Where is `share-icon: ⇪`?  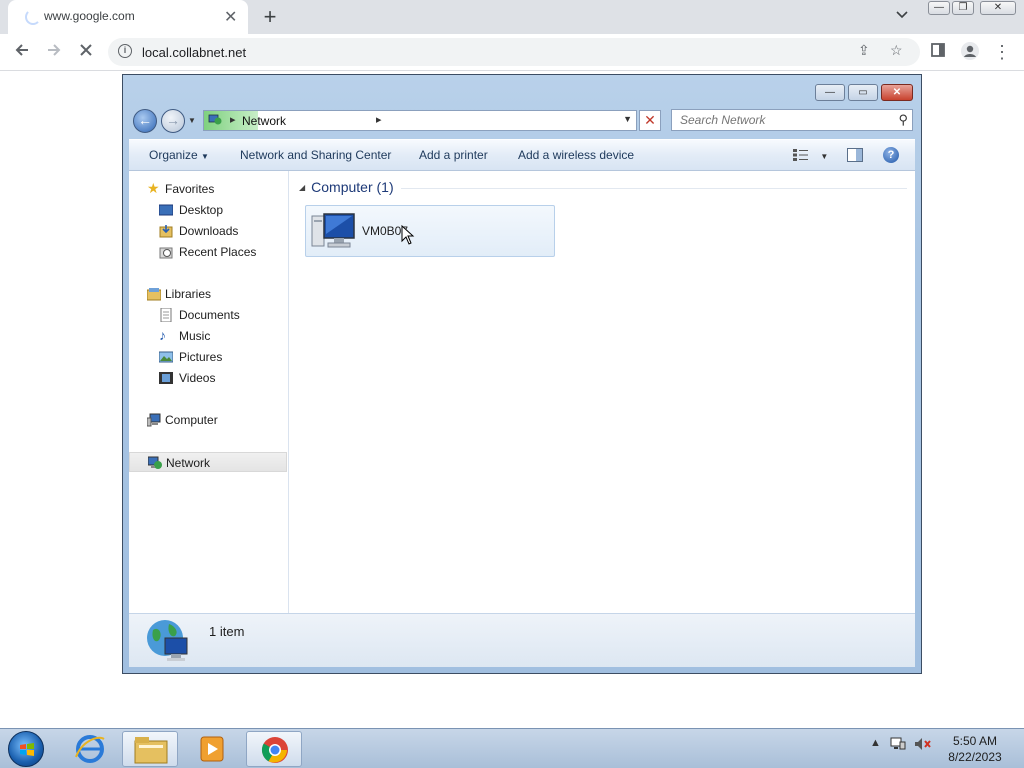
share-icon: ⇪ is located at coordinates (864, 50).